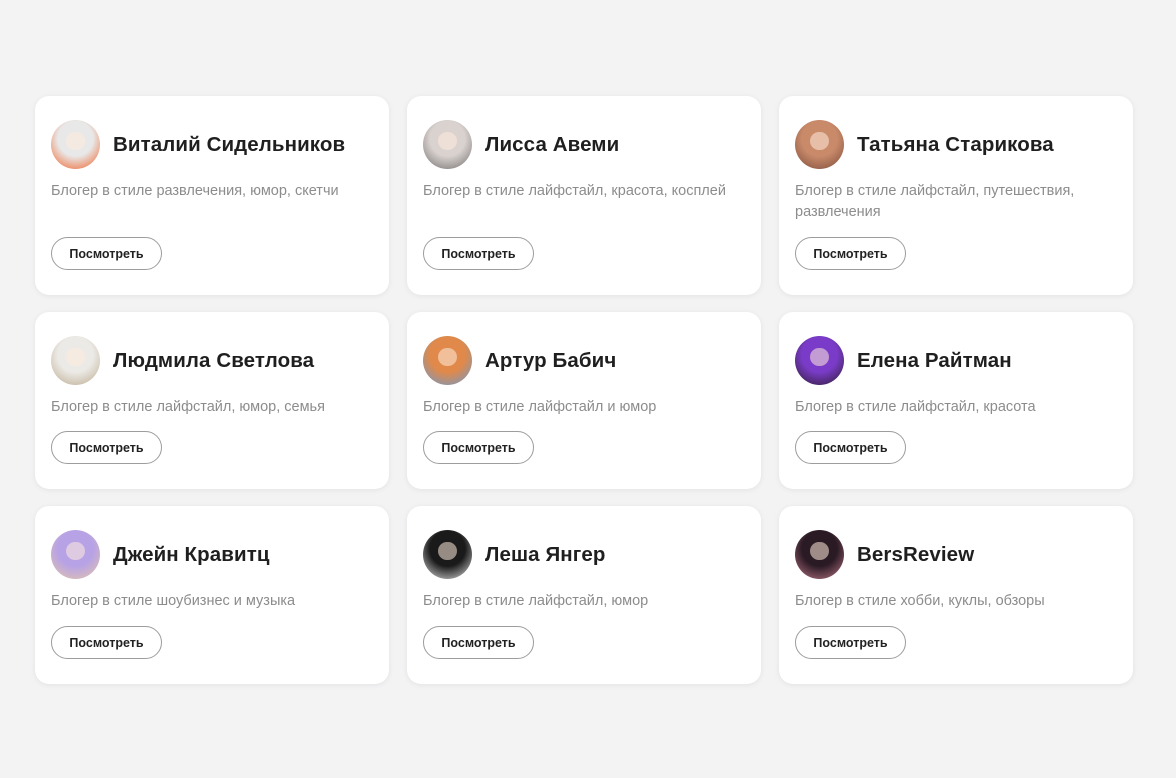 This screenshot has width=1176, height=778. I want to click on blogger-description: Блогер в стиле лайфстайл, юмор, so click(536, 601).